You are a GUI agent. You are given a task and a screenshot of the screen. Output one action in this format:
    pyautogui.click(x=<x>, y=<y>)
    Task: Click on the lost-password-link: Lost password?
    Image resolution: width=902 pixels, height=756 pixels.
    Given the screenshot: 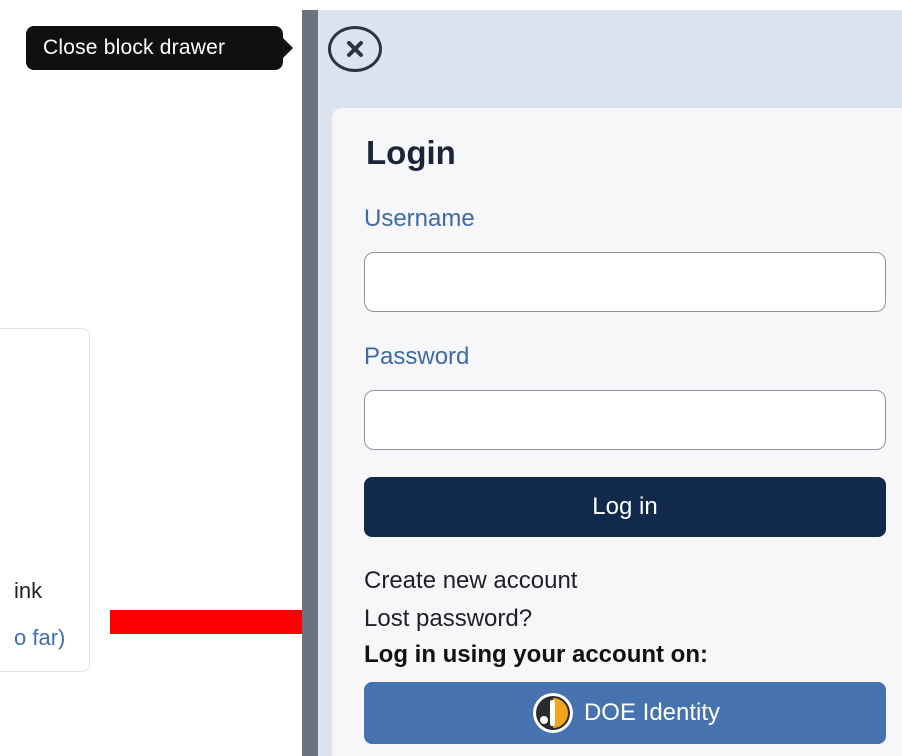 What is the action you would take?
    pyautogui.click(x=448, y=619)
    